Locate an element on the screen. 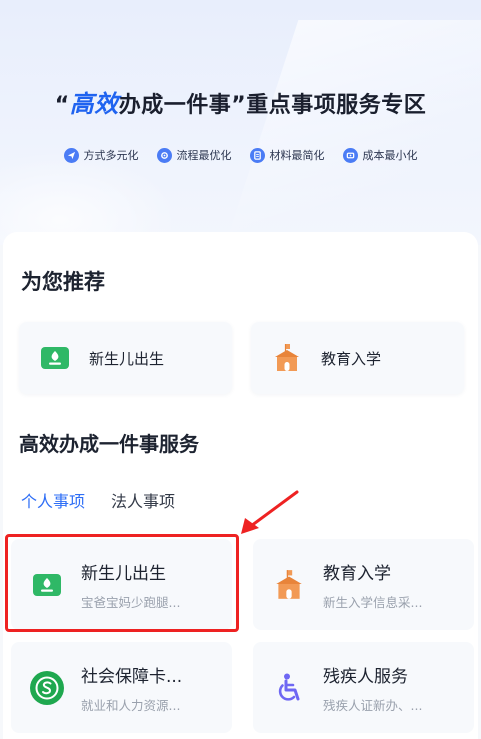  tag-method: 方式多元化 is located at coordinates (101, 155).